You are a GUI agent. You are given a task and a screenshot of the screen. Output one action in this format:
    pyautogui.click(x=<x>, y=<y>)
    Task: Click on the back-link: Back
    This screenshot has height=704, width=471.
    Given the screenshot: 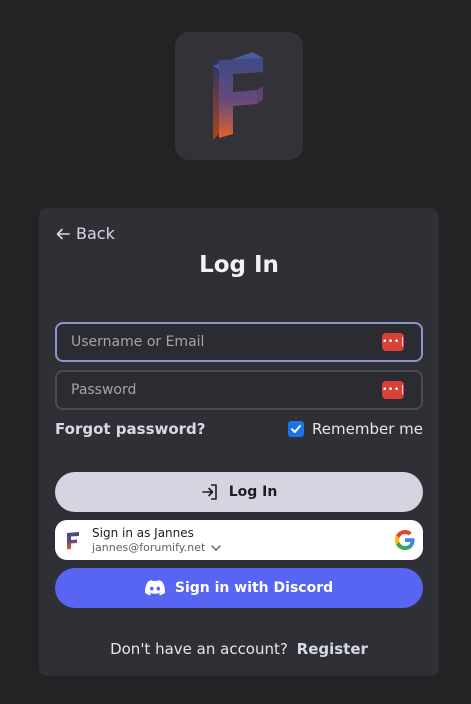 What is the action you would take?
    pyautogui.click(x=85, y=233)
    